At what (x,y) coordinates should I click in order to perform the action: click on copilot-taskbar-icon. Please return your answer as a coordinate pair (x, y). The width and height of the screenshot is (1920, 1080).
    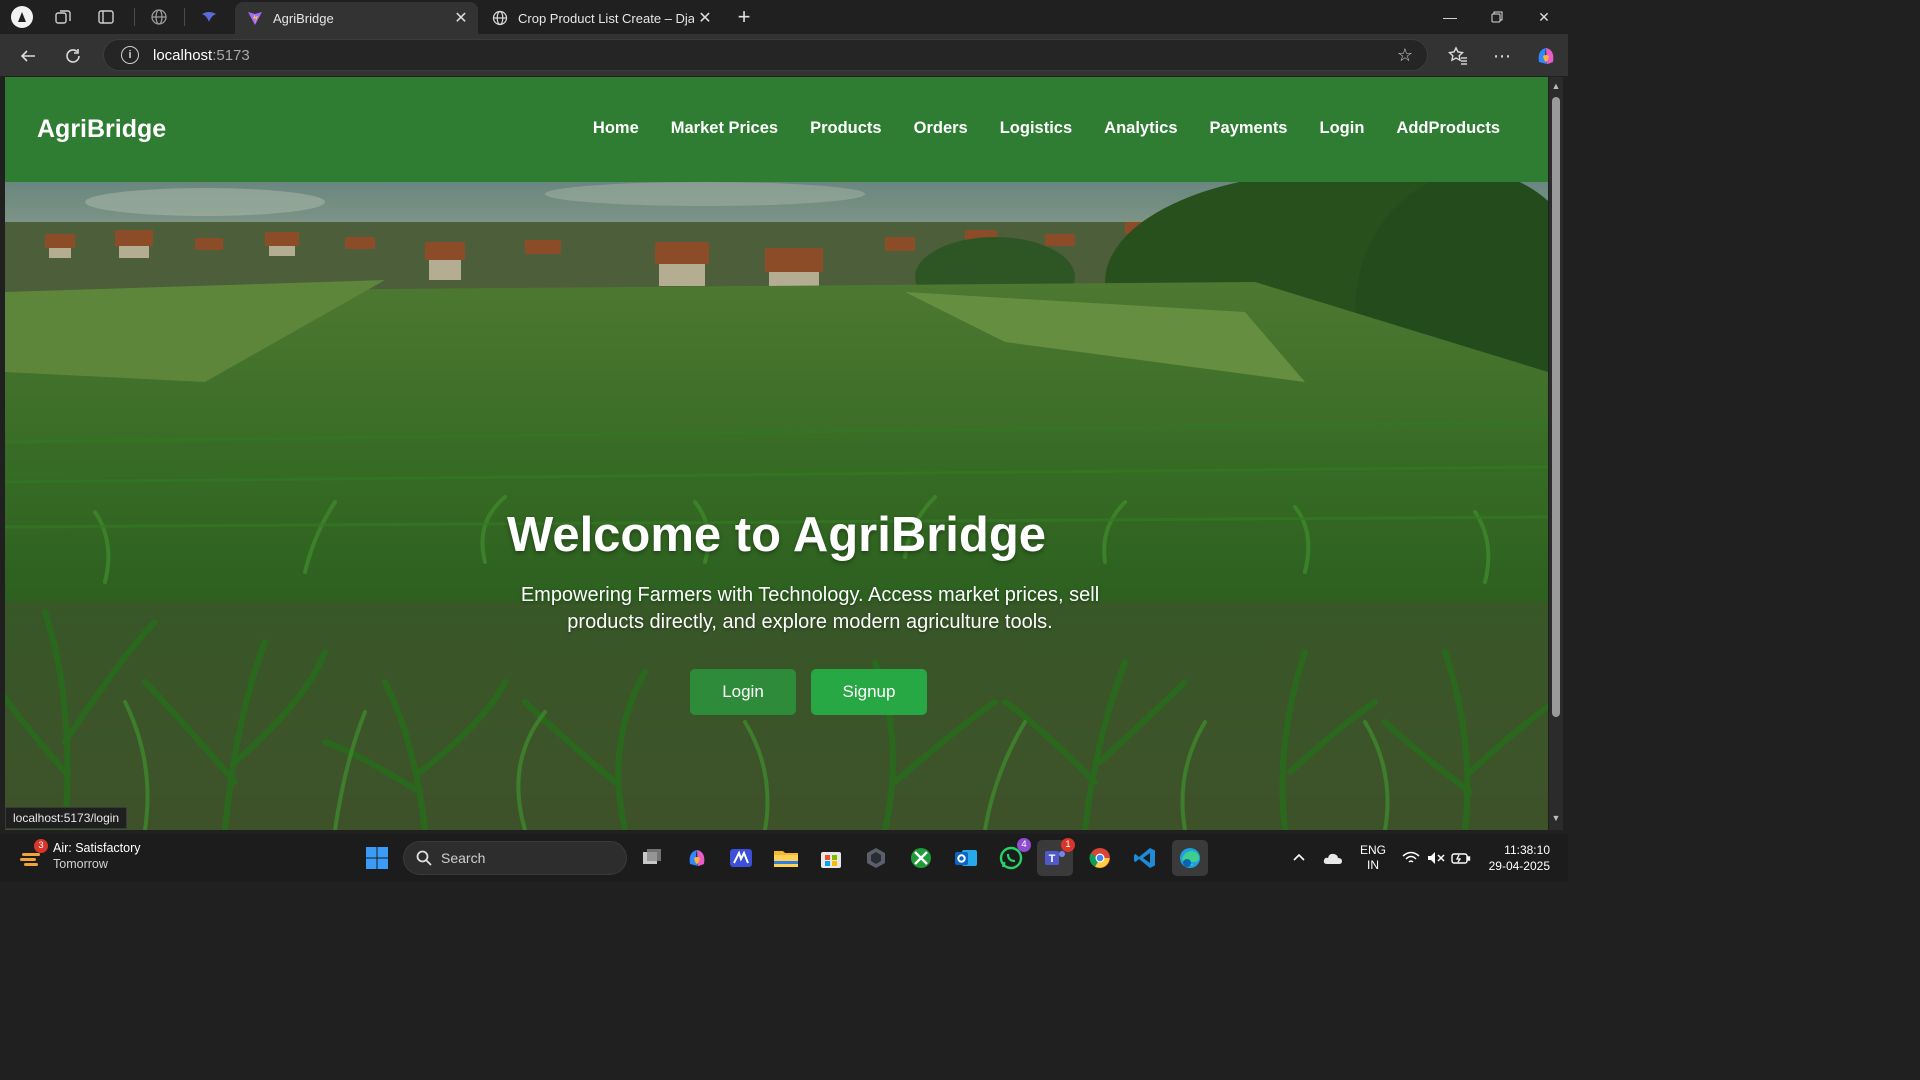
    Looking at the image, I should click on (697, 858).